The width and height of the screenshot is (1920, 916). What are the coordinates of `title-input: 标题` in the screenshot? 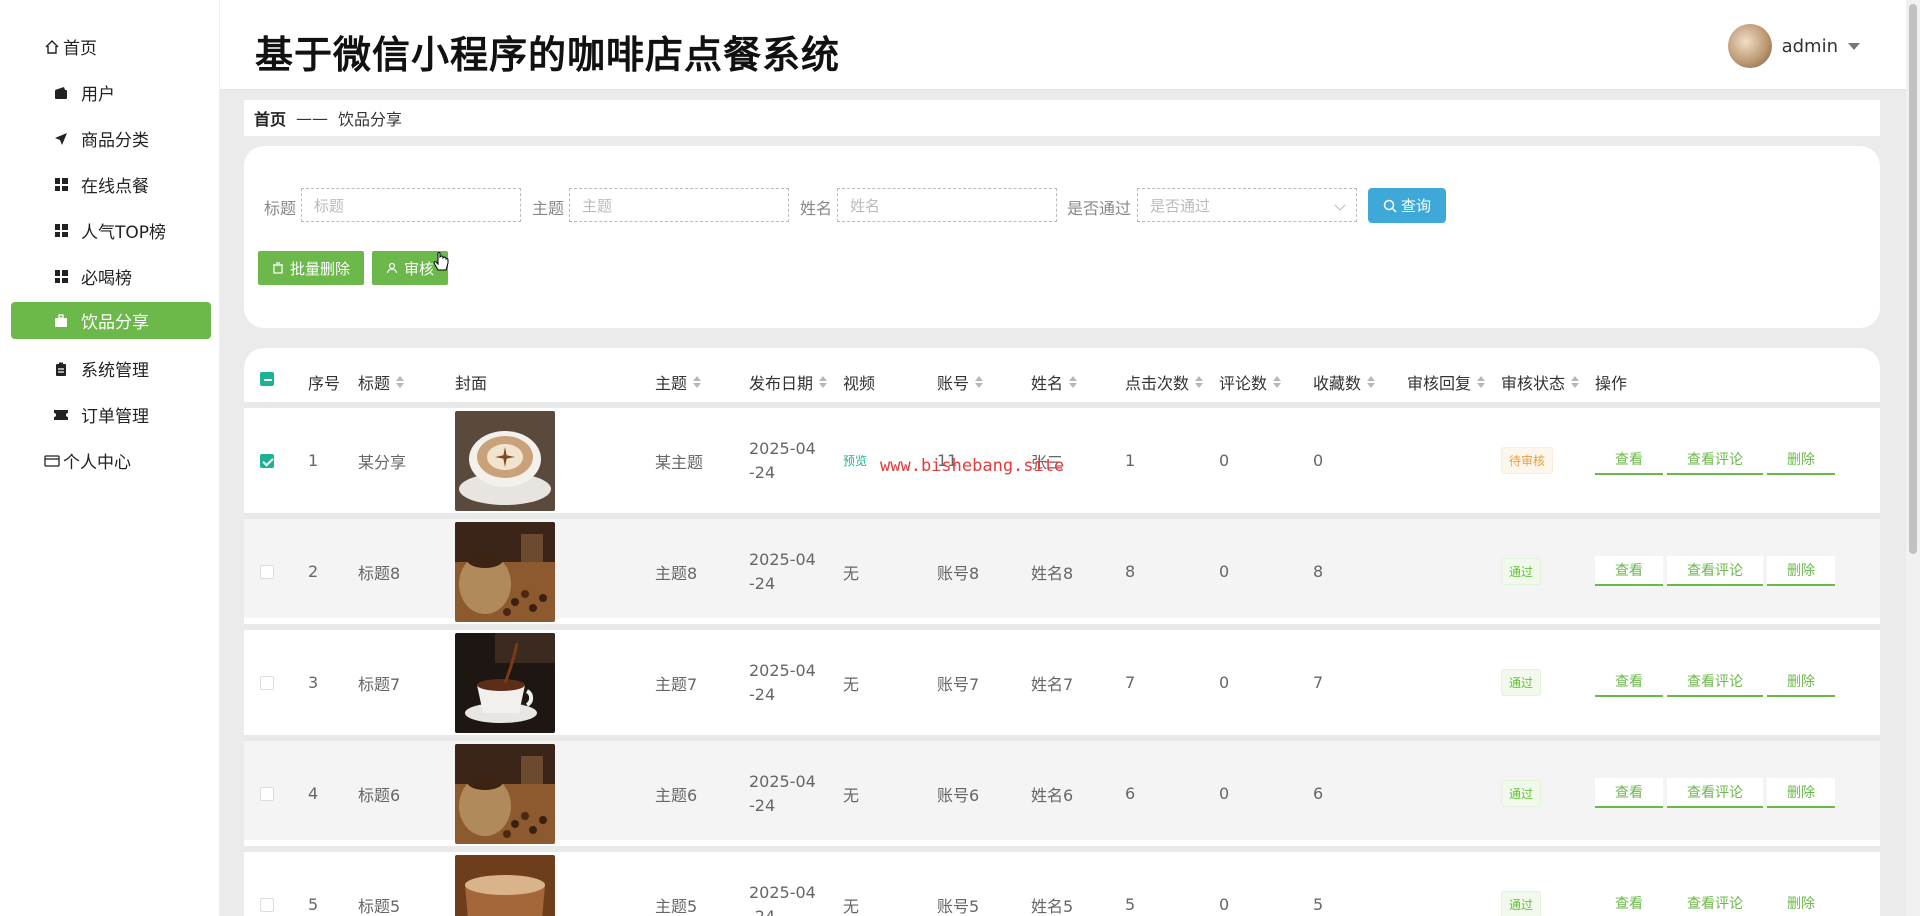 It's located at (411, 205).